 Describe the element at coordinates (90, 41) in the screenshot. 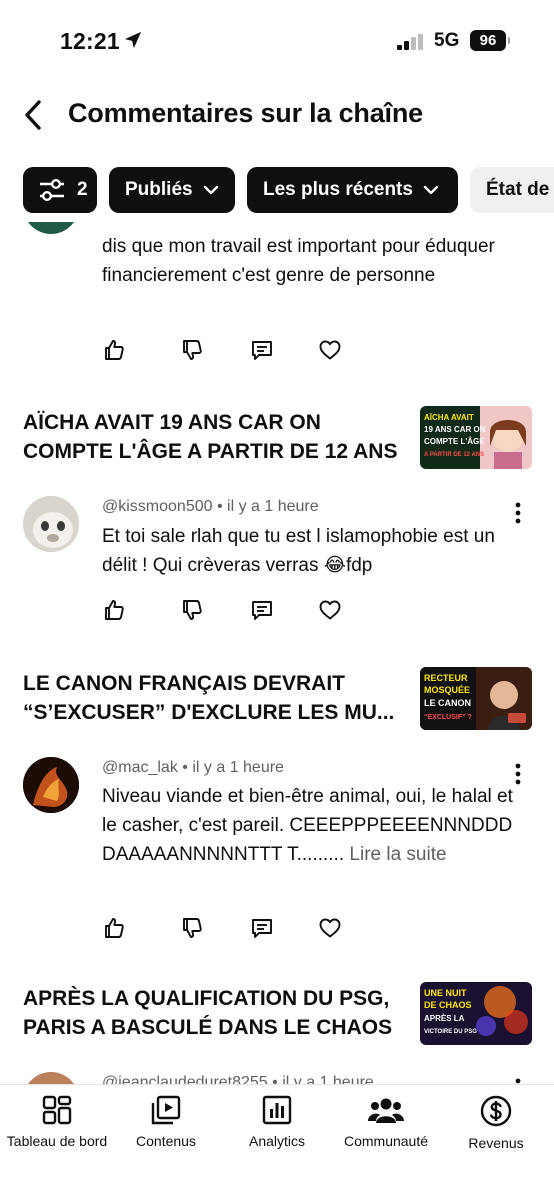

I see `status-time: 12:21` at that location.